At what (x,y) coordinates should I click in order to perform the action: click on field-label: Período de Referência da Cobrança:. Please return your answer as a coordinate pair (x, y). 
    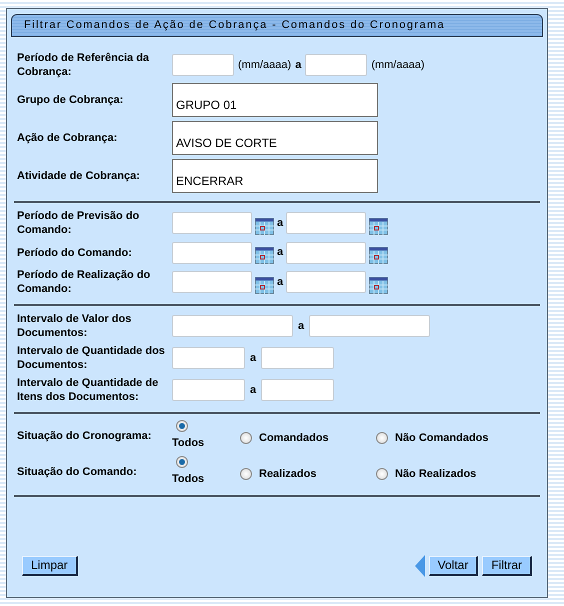
    Looking at the image, I should click on (83, 65).